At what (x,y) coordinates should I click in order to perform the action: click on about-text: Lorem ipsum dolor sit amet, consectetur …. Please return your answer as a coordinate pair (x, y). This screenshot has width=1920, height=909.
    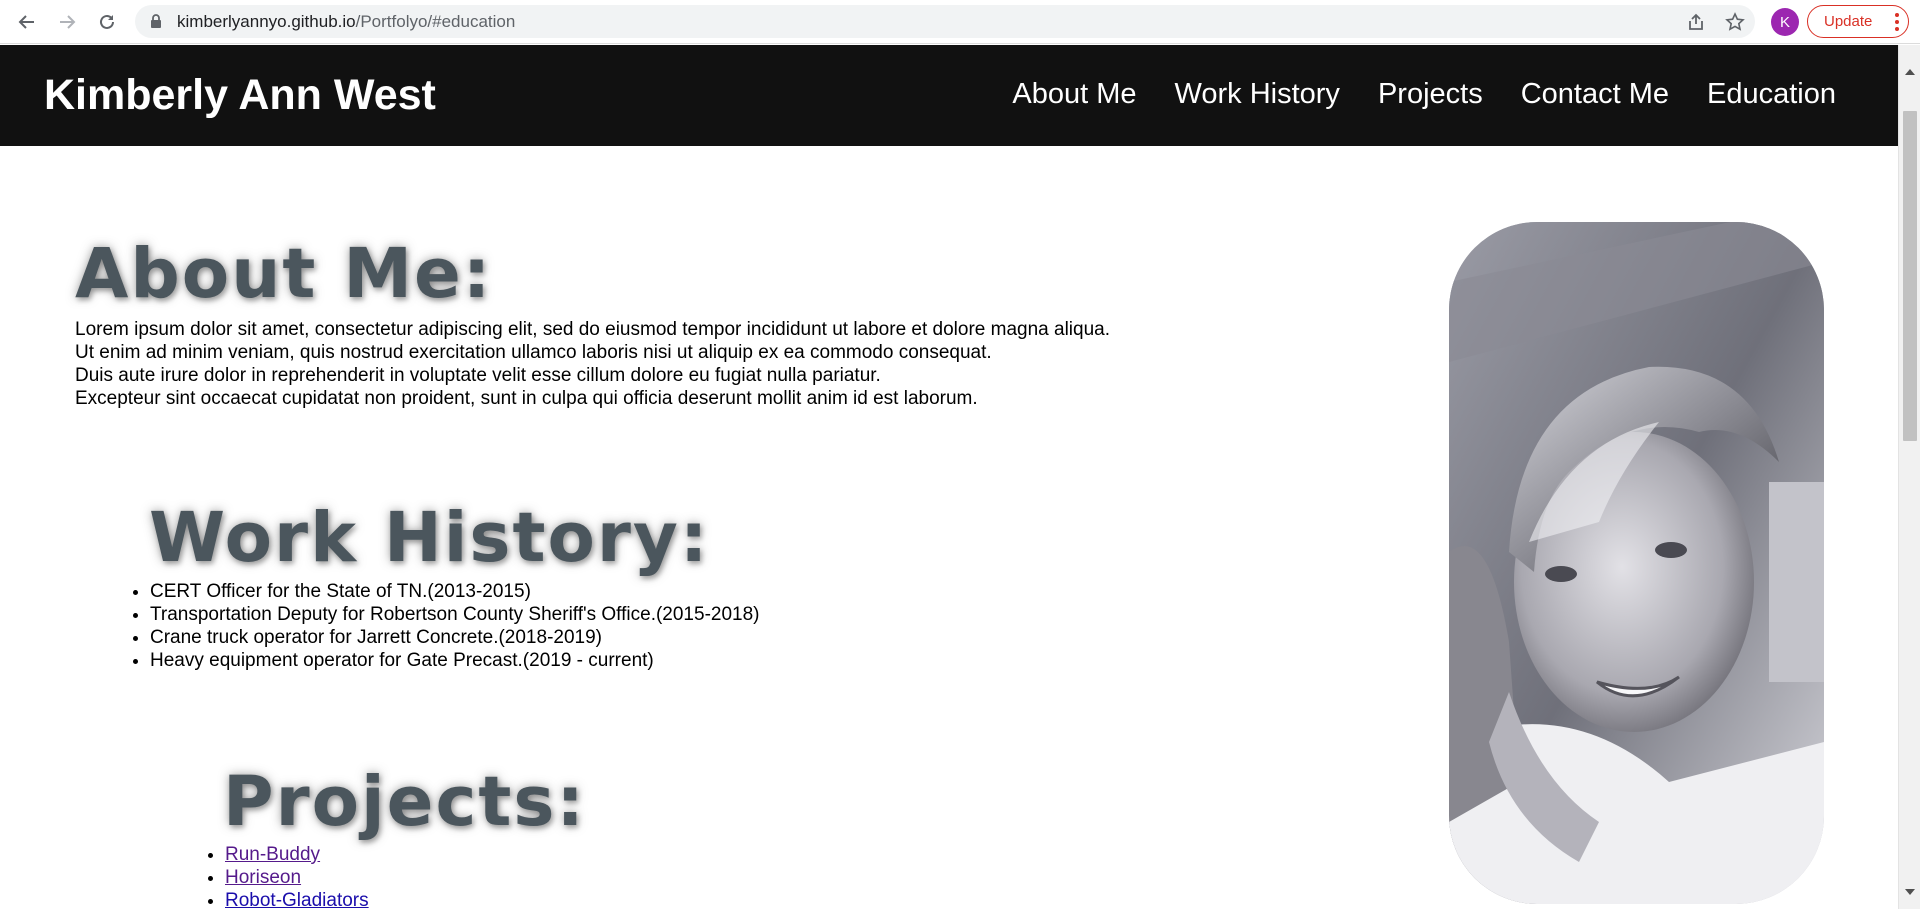
    Looking at the image, I should click on (592, 364).